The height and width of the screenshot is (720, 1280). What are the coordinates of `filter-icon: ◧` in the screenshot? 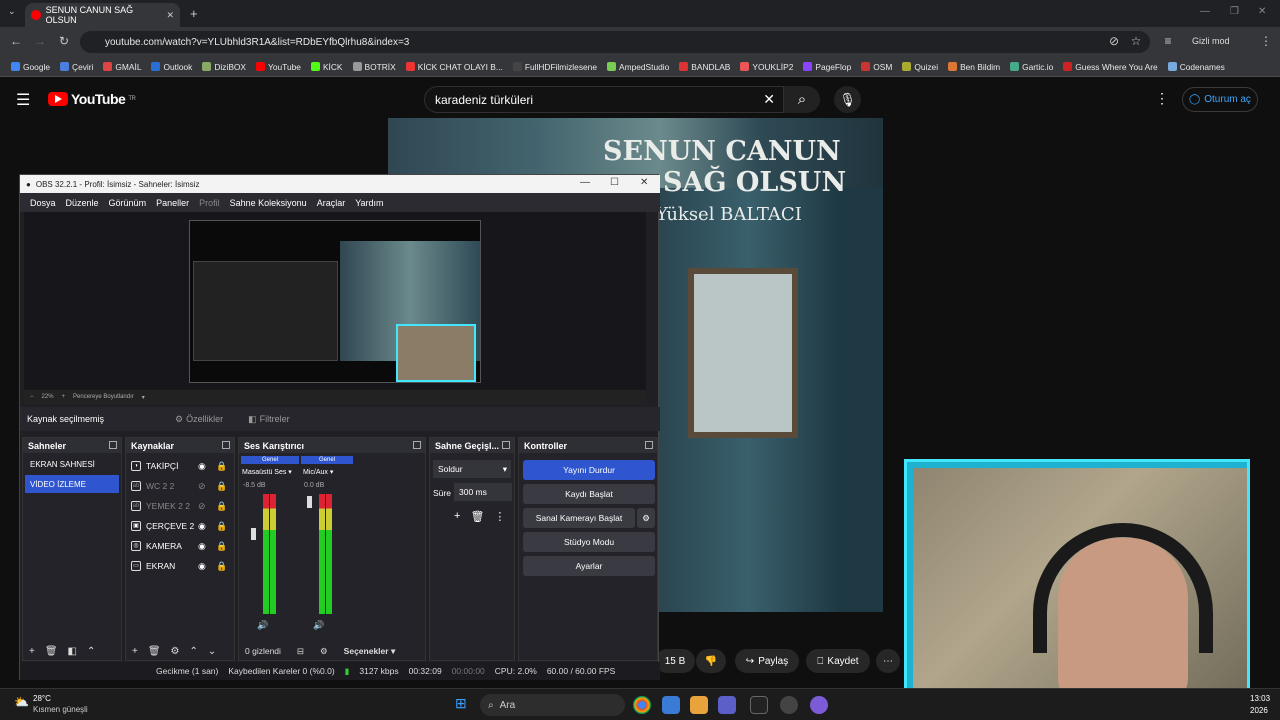 It's located at (72, 651).